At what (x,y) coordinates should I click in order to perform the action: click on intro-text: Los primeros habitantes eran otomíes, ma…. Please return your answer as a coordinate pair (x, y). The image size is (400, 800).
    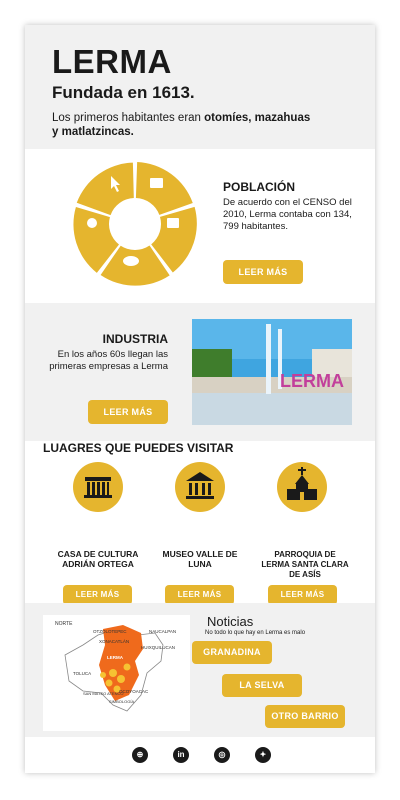
    Looking at the image, I should click on (182, 125).